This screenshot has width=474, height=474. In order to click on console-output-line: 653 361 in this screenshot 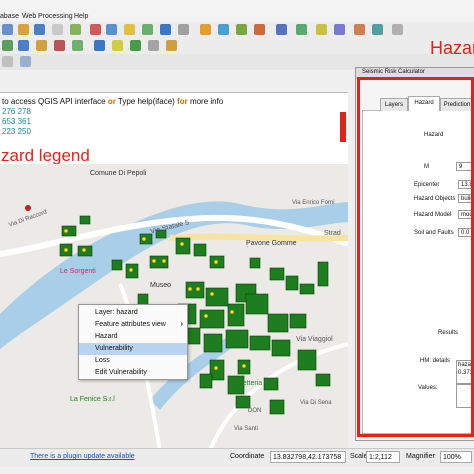, I will do `click(16, 121)`.